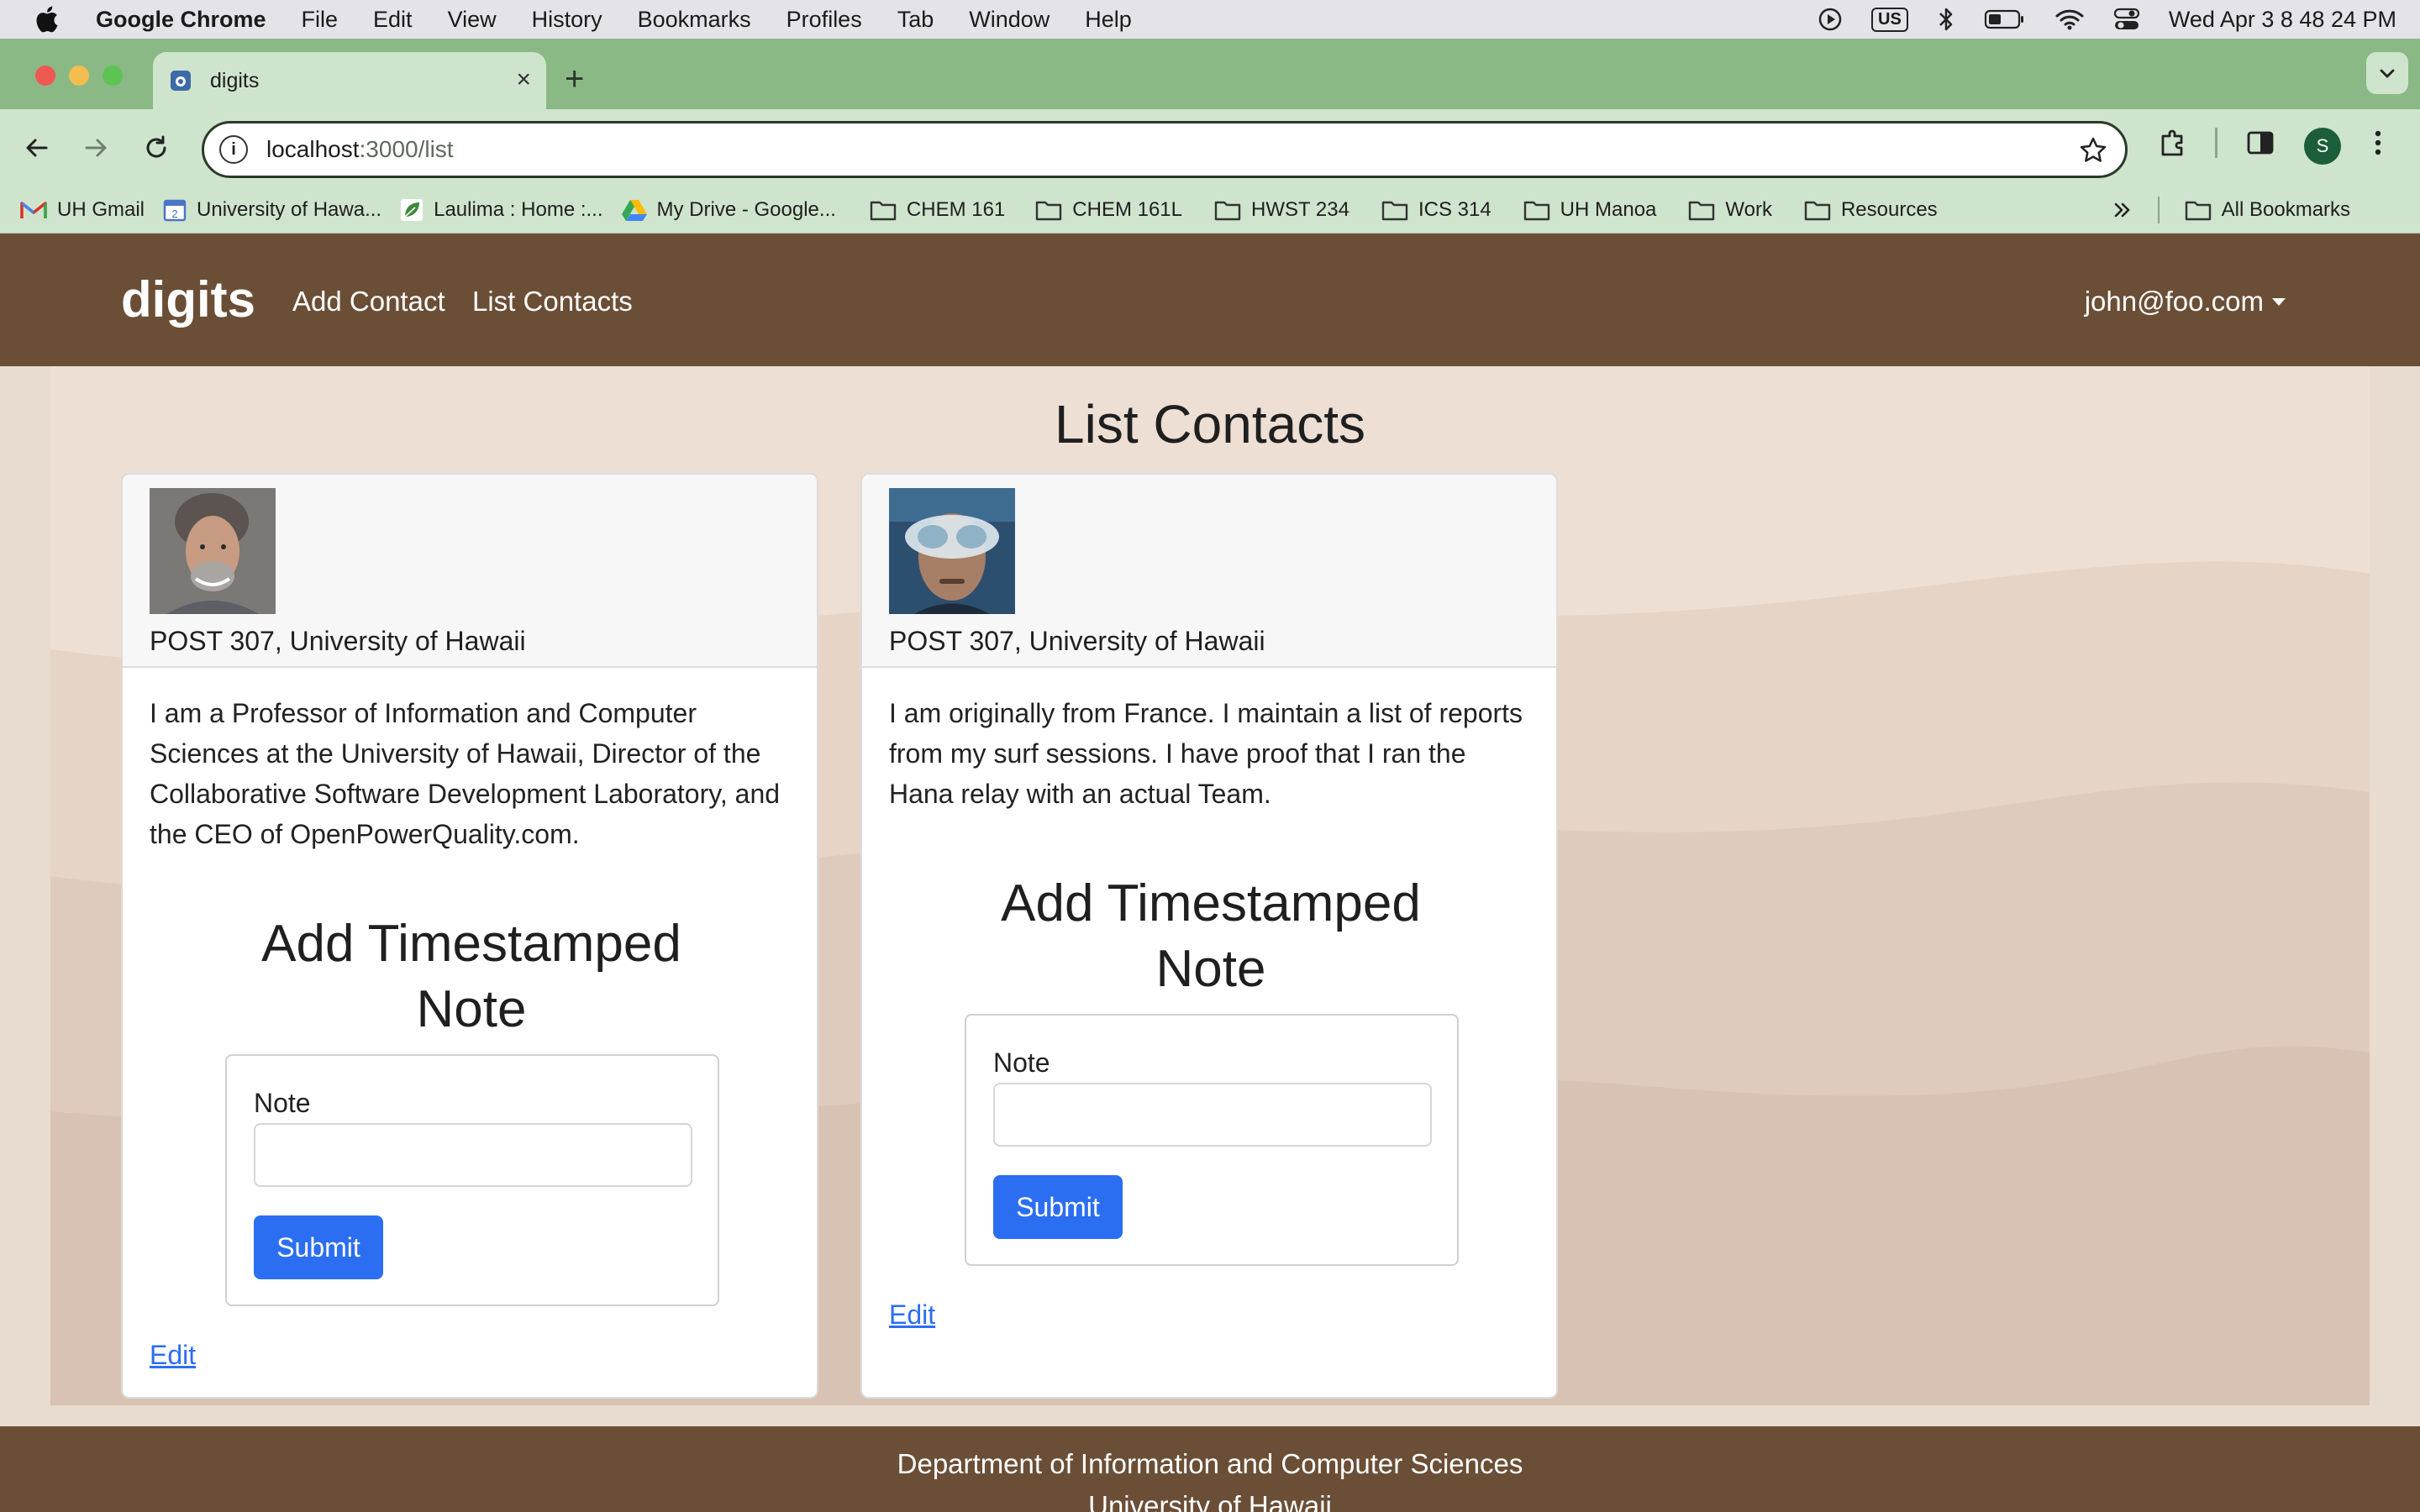 The height and width of the screenshot is (1512, 2420). Describe the element at coordinates (175, 210) in the screenshot. I see `calendar-icon: 2` at that location.